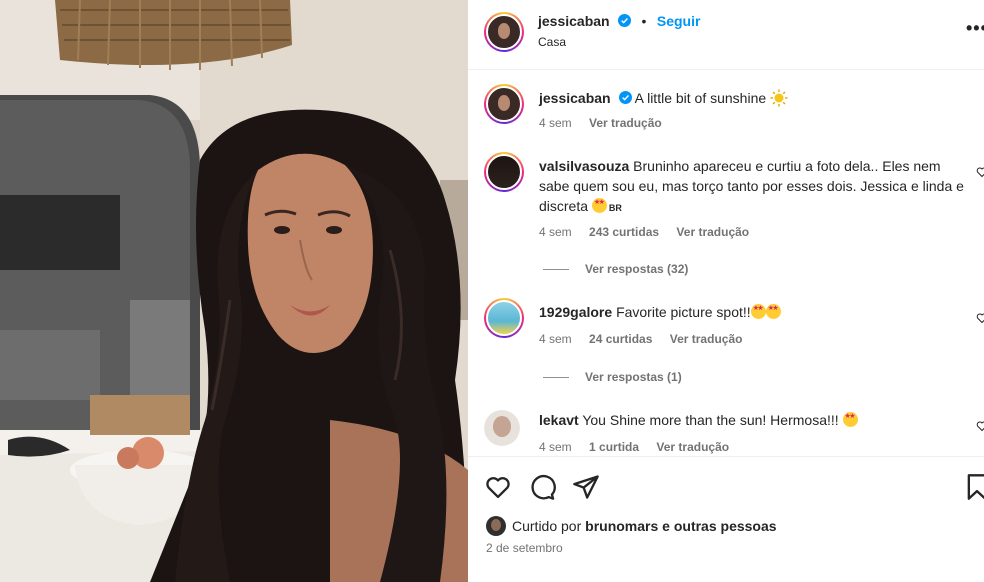  I want to click on heart-icon, so click(498, 487).